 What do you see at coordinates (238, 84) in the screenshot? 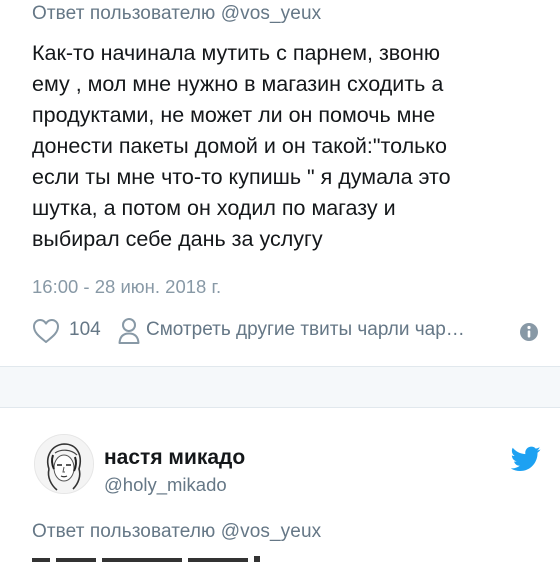
I see `tweet-text-line: ему , мол мне нужно в магазин сходить а` at bounding box center [238, 84].